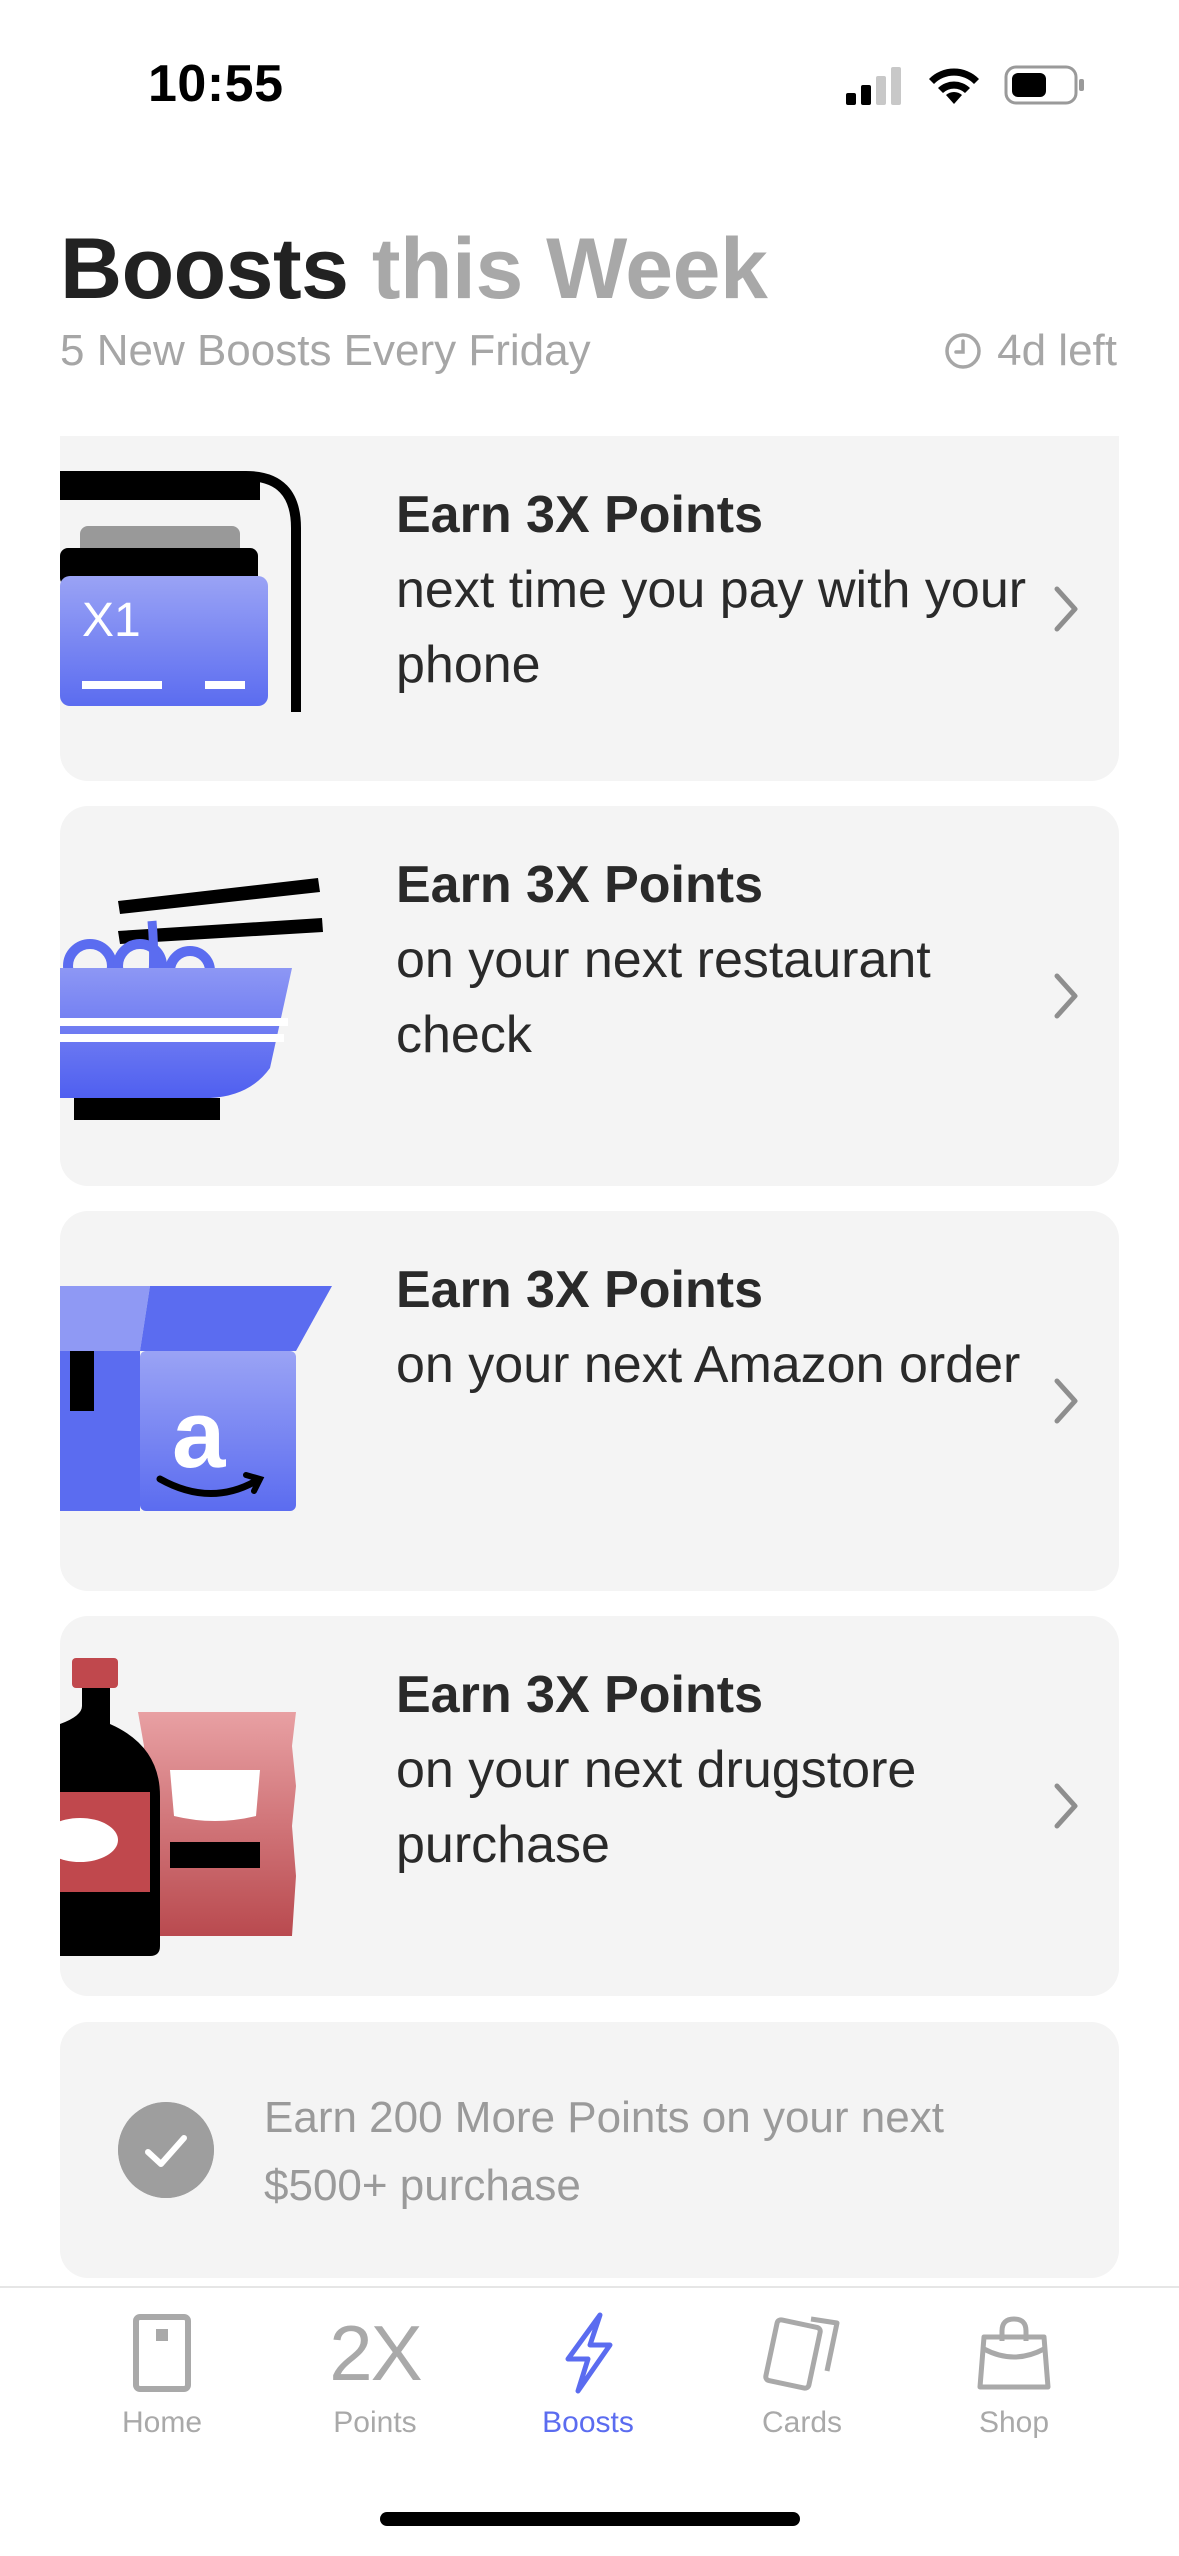 This screenshot has width=1179, height=2556. What do you see at coordinates (1057, 350) in the screenshot?
I see `time-left-label: 4d left` at bounding box center [1057, 350].